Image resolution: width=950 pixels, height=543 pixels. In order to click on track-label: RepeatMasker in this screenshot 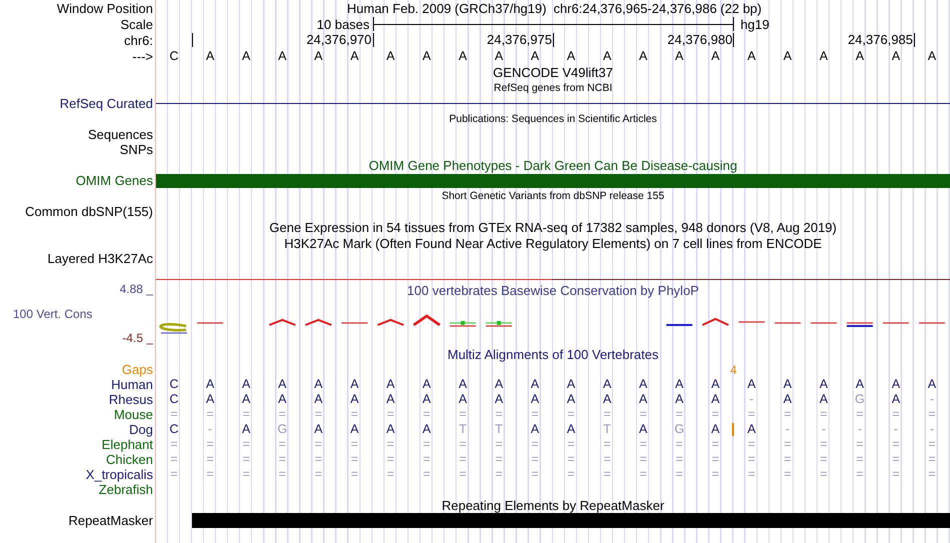, I will do `click(110, 520)`.